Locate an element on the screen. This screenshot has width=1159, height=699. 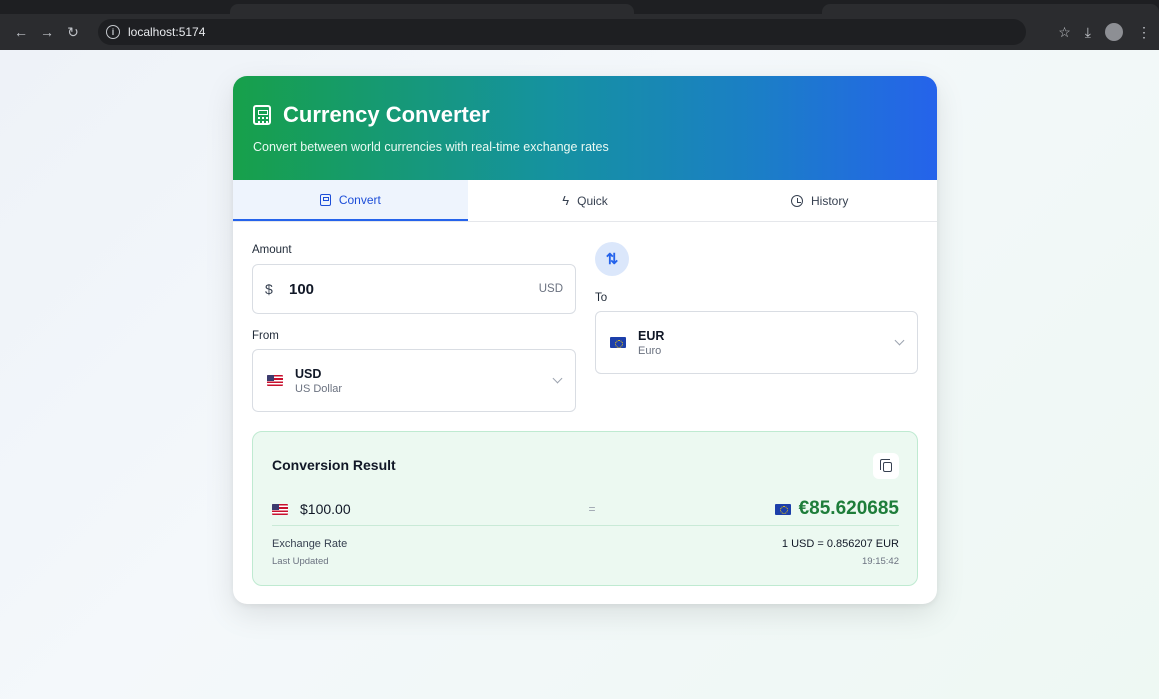
tab-strip is located at coordinates (579, 7).